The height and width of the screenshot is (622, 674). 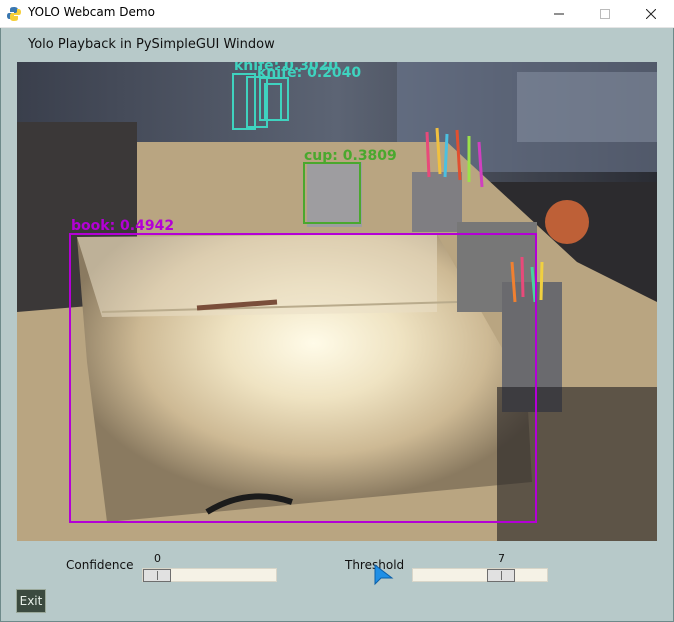 I want to click on confidence-slider-thumb, so click(x=157, y=575).